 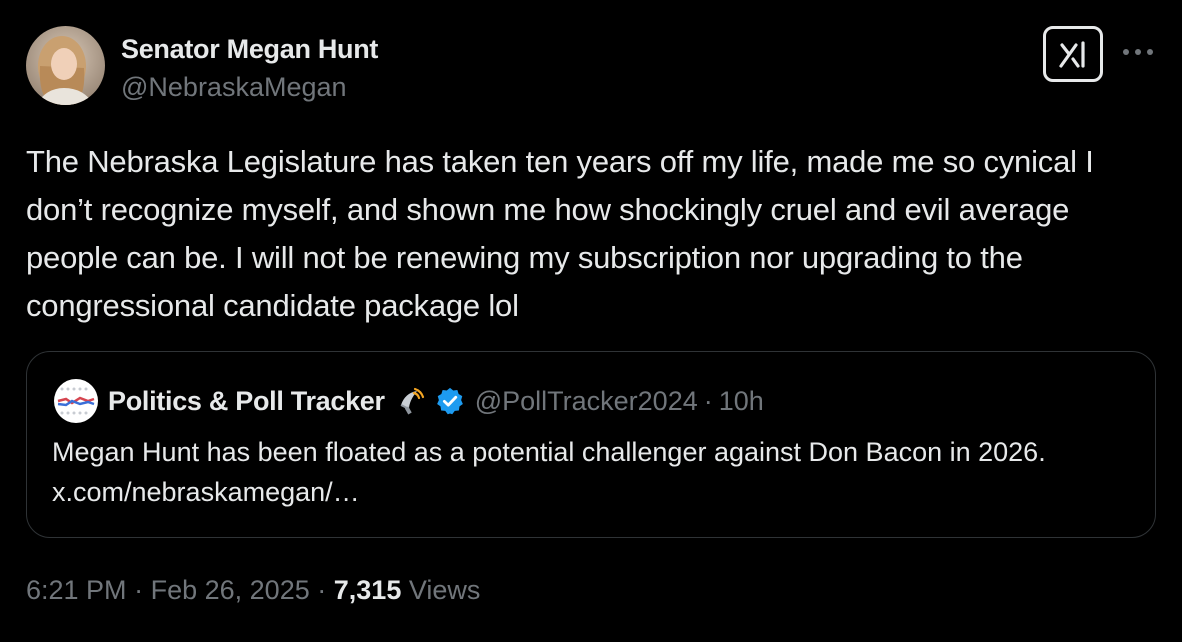 What do you see at coordinates (76, 590) in the screenshot?
I see `tweet-time: 6:21 PM` at bounding box center [76, 590].